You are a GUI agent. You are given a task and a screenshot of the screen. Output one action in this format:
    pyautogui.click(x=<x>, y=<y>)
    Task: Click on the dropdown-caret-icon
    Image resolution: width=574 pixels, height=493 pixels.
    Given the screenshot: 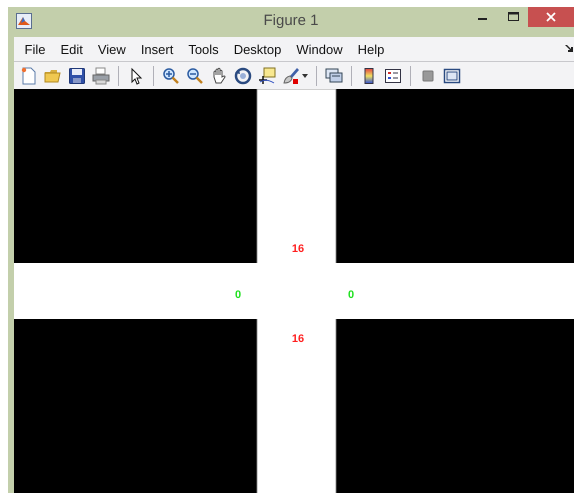 What is the action you would take?
    pyautogui.click(x=305, y=76)
    